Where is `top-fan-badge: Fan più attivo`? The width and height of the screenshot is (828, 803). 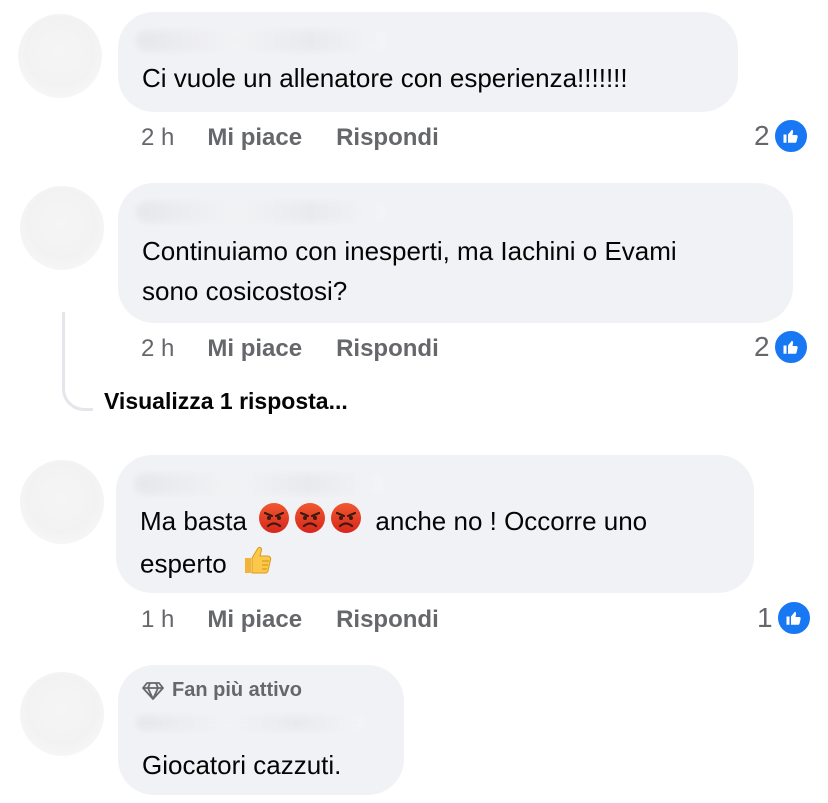
top-fan-badge: Fan più attivo is located at coordinates (222, 690).